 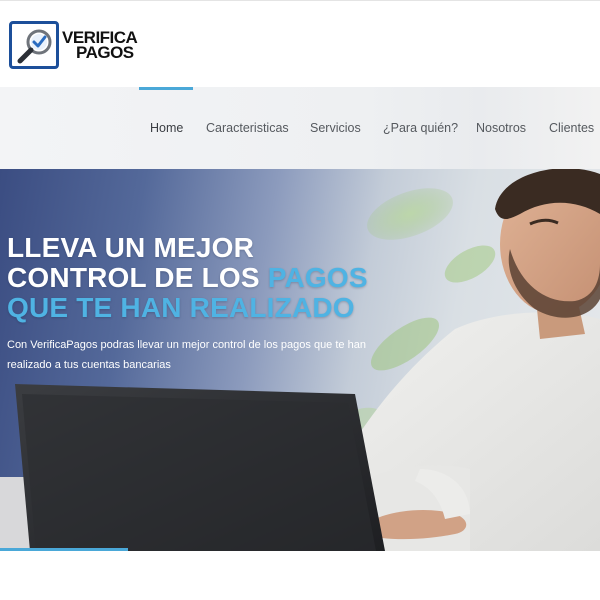 What do you see at coordinates (105, 52) in the screenshot?
I see `brand-line2: PAGOS` at bounding box center [105, 52].